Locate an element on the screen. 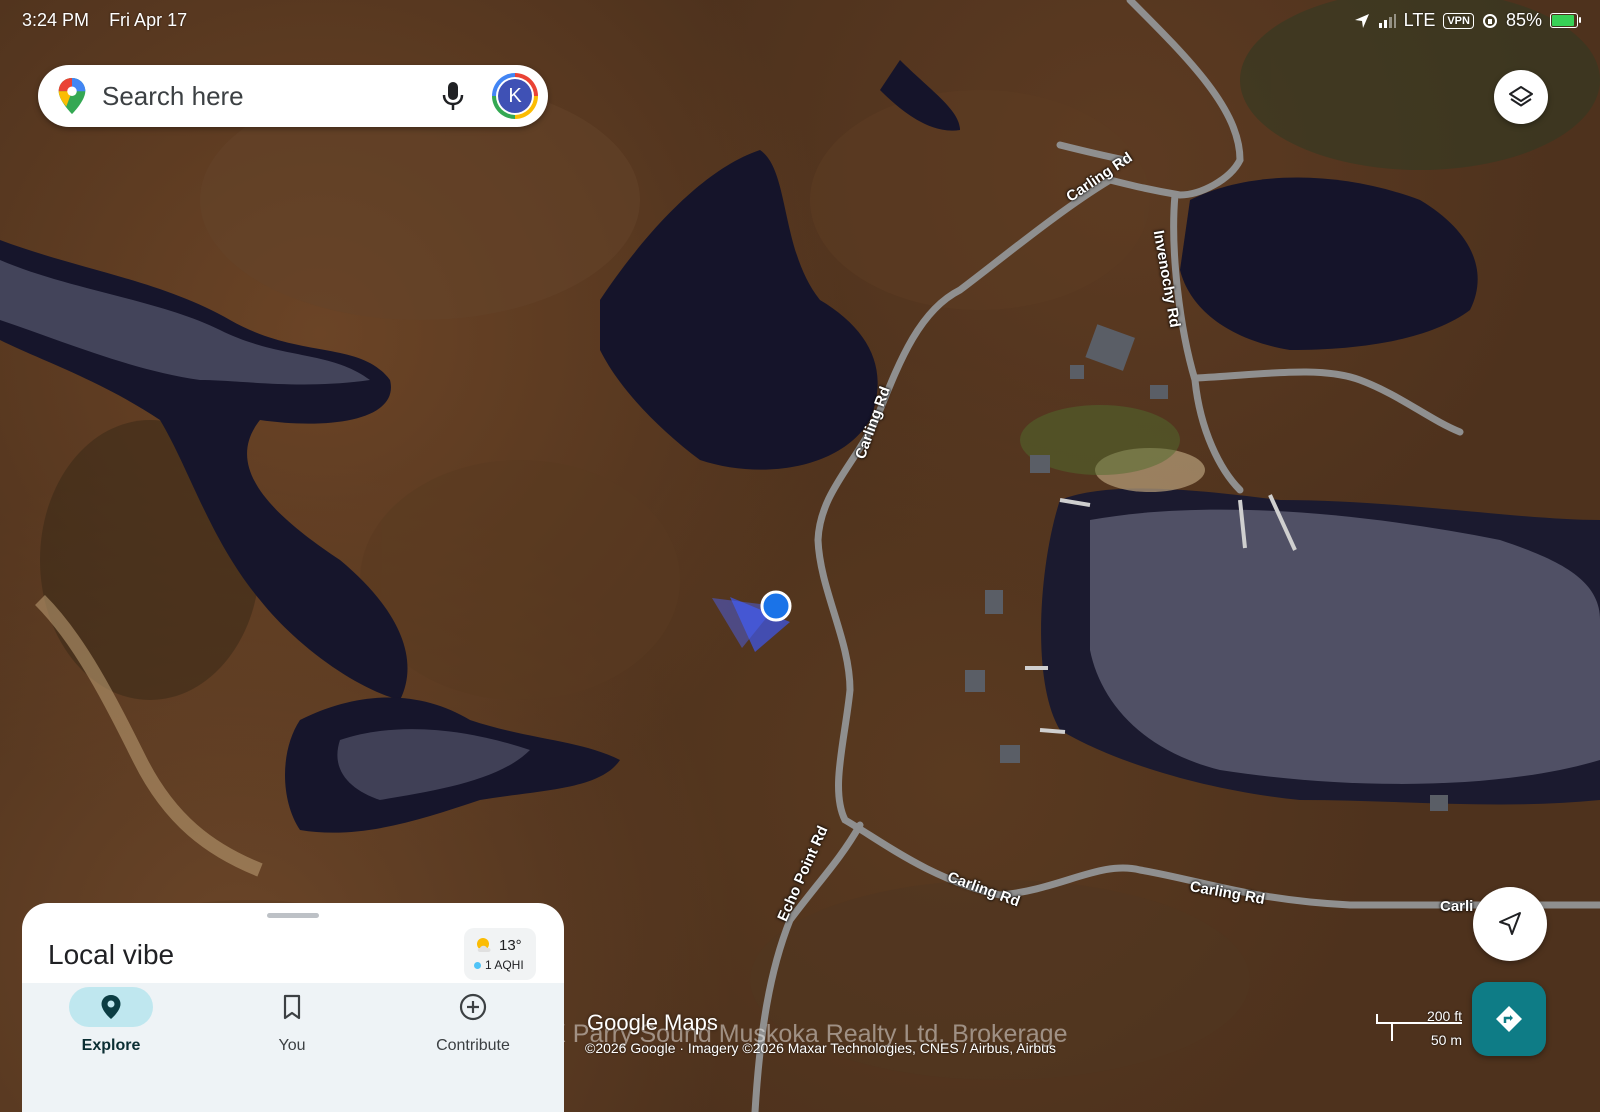  nav-contribute: Contribute is located at coordinates (473, 1037).